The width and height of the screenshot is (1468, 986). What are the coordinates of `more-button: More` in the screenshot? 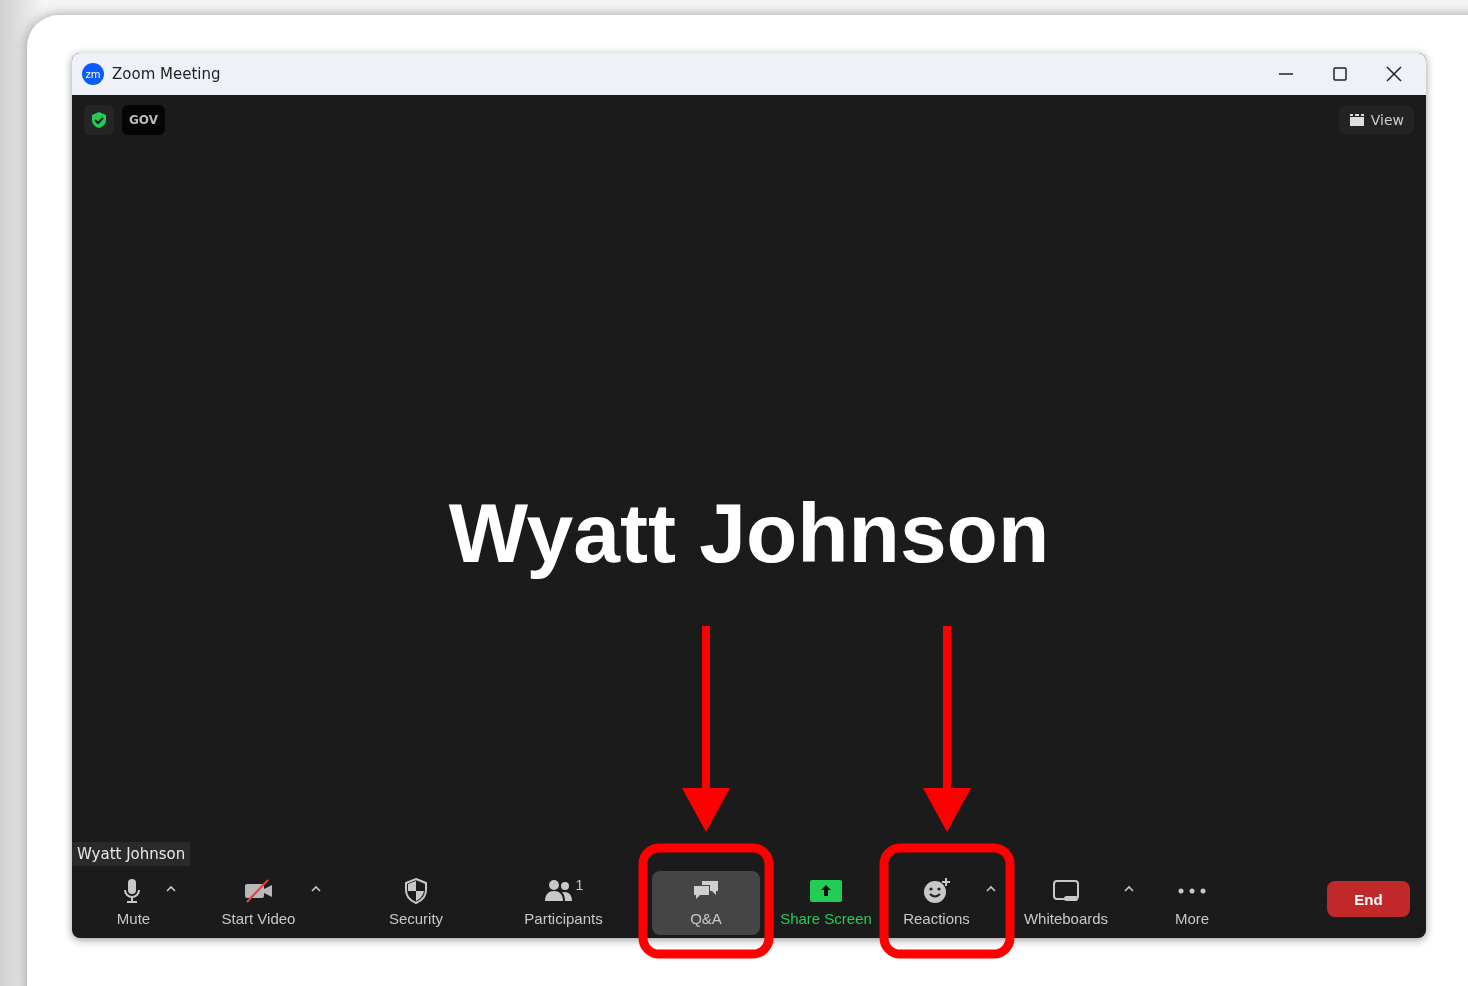 It's located at (1192, 901).